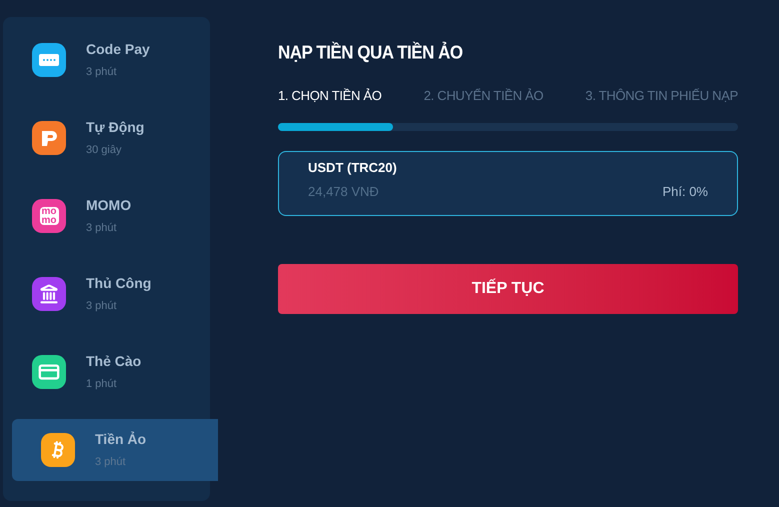 The height and width of the screenshot is (507, 779). Describe the element at coordinates (104, 150) in the screenshot. I see `method-time: 30 giây` at that location.